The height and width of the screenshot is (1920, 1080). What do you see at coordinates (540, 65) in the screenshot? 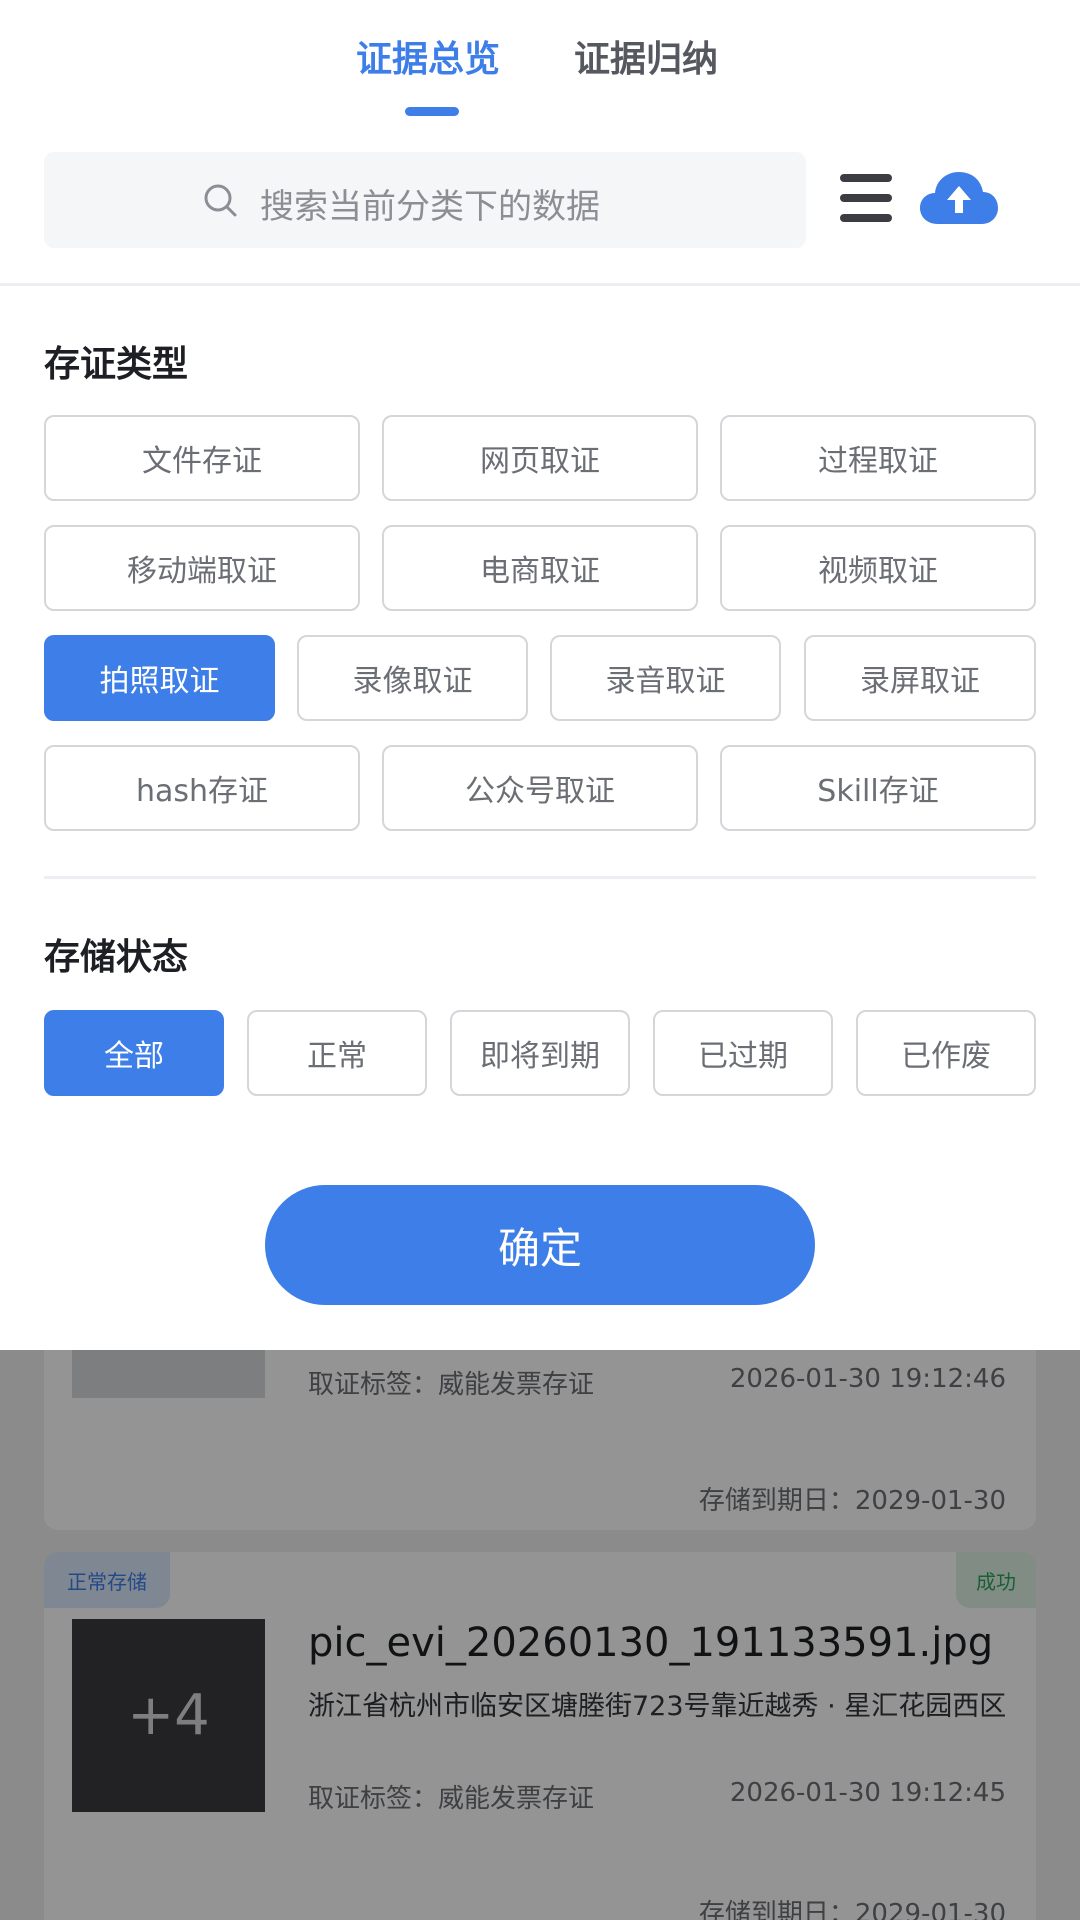
I see `tab-bar: 证据总览 证据归纳` at bounding box center [540, 65].